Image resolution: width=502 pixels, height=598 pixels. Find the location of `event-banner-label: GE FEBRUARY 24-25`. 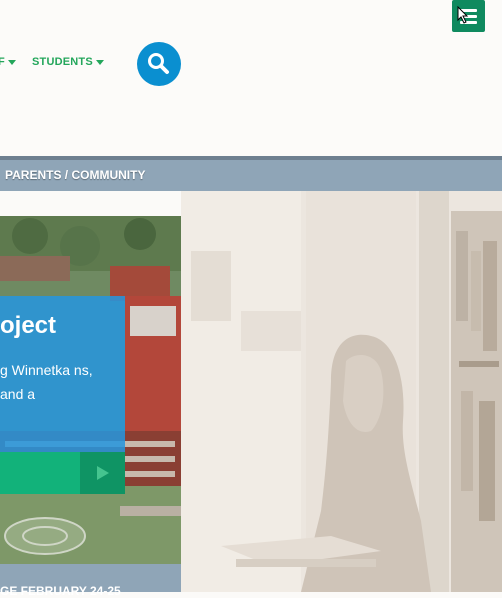

event-banner-label: GE FEBRUARY 24-25 is located at coordinates (60, 591).